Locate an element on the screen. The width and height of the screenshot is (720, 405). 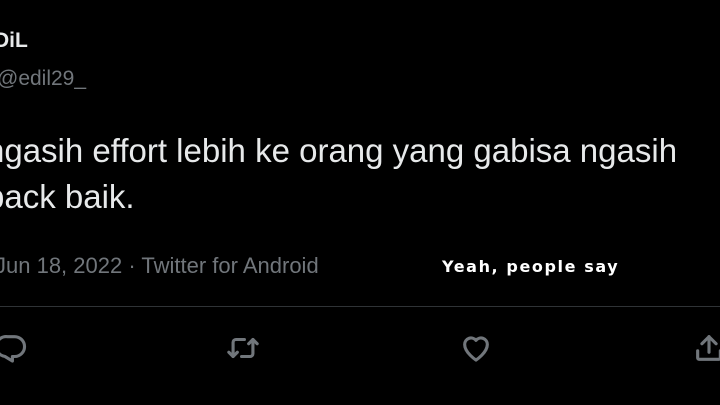
tweet-text-line: back baik. is located at coordinates (67, 196).